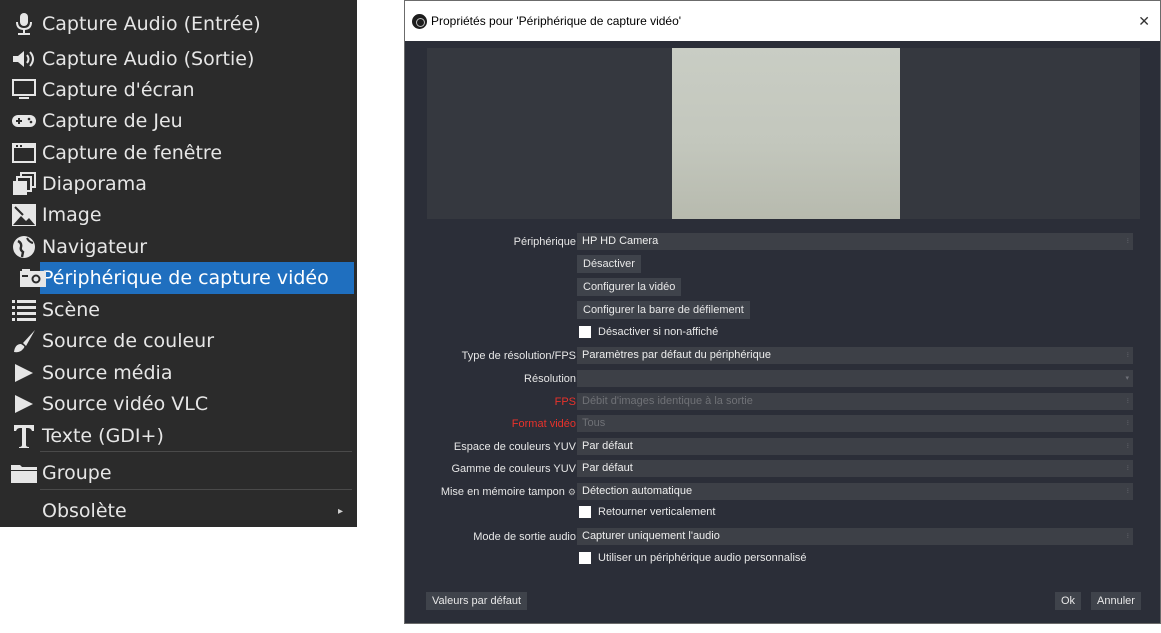 Image resolution: width=1161 pixels, height=633 pixels. Describe the element at coordinates (514, 447) in the screenshot. I see `yuv-space-label: Espace de couleurs YUV` at that location.